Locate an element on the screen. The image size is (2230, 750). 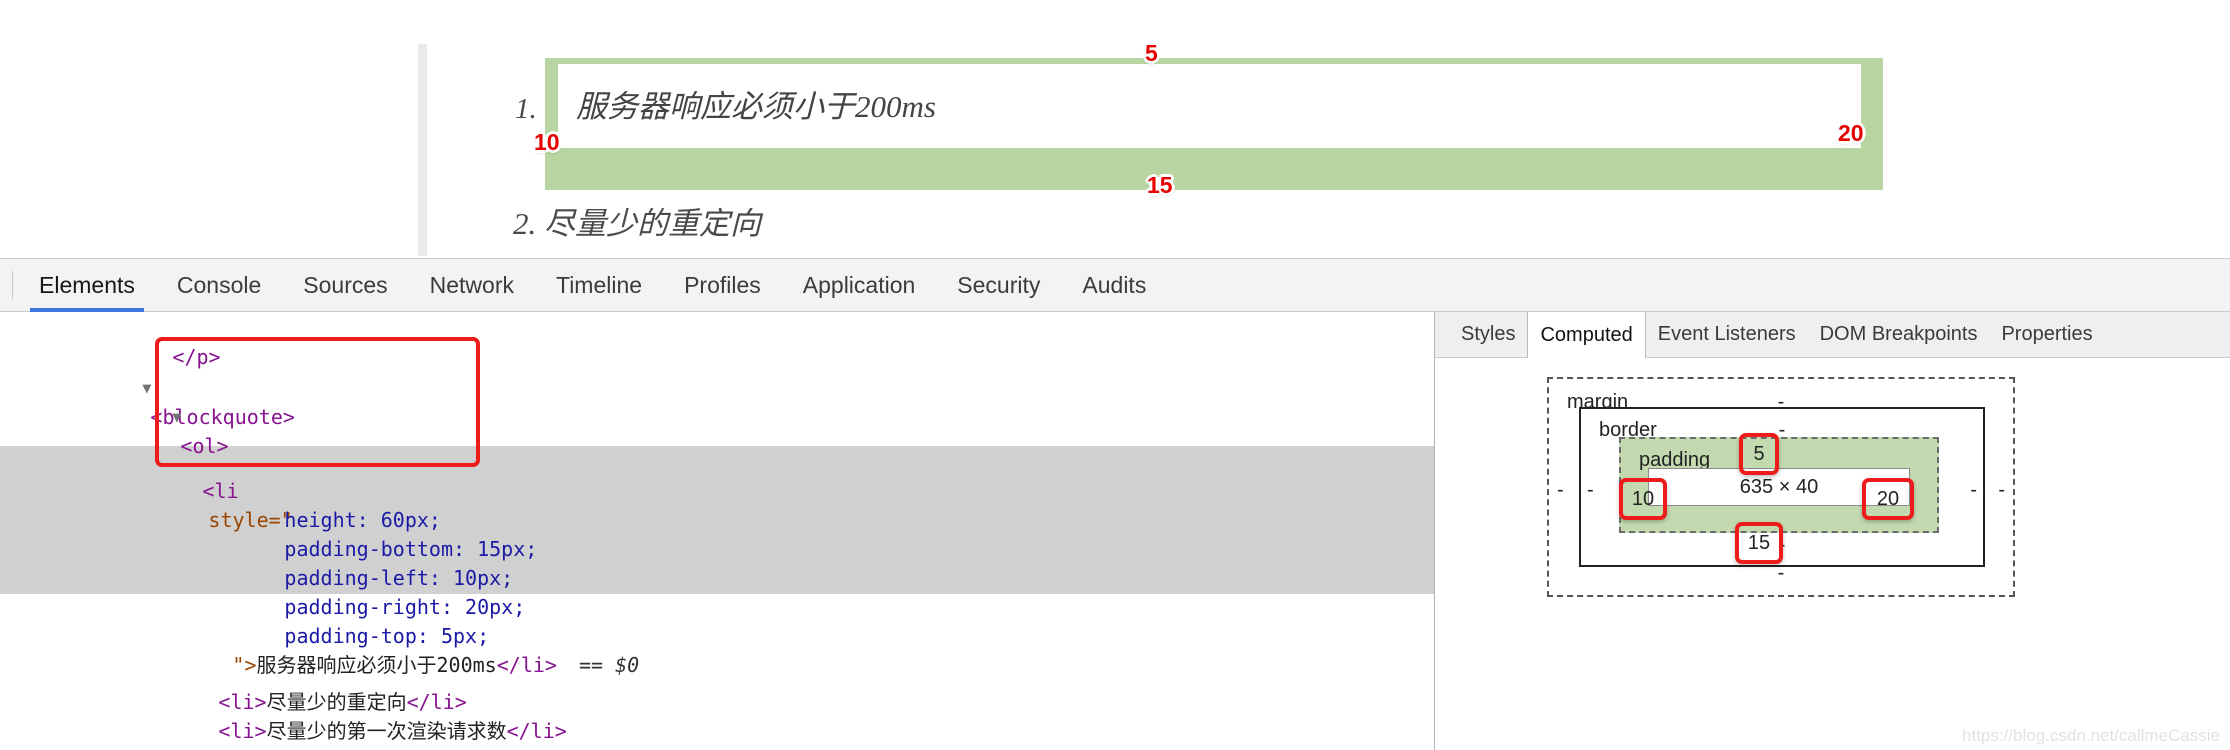
disclosure-triangle-icon: ▼ is located at coordinates (176, 417).